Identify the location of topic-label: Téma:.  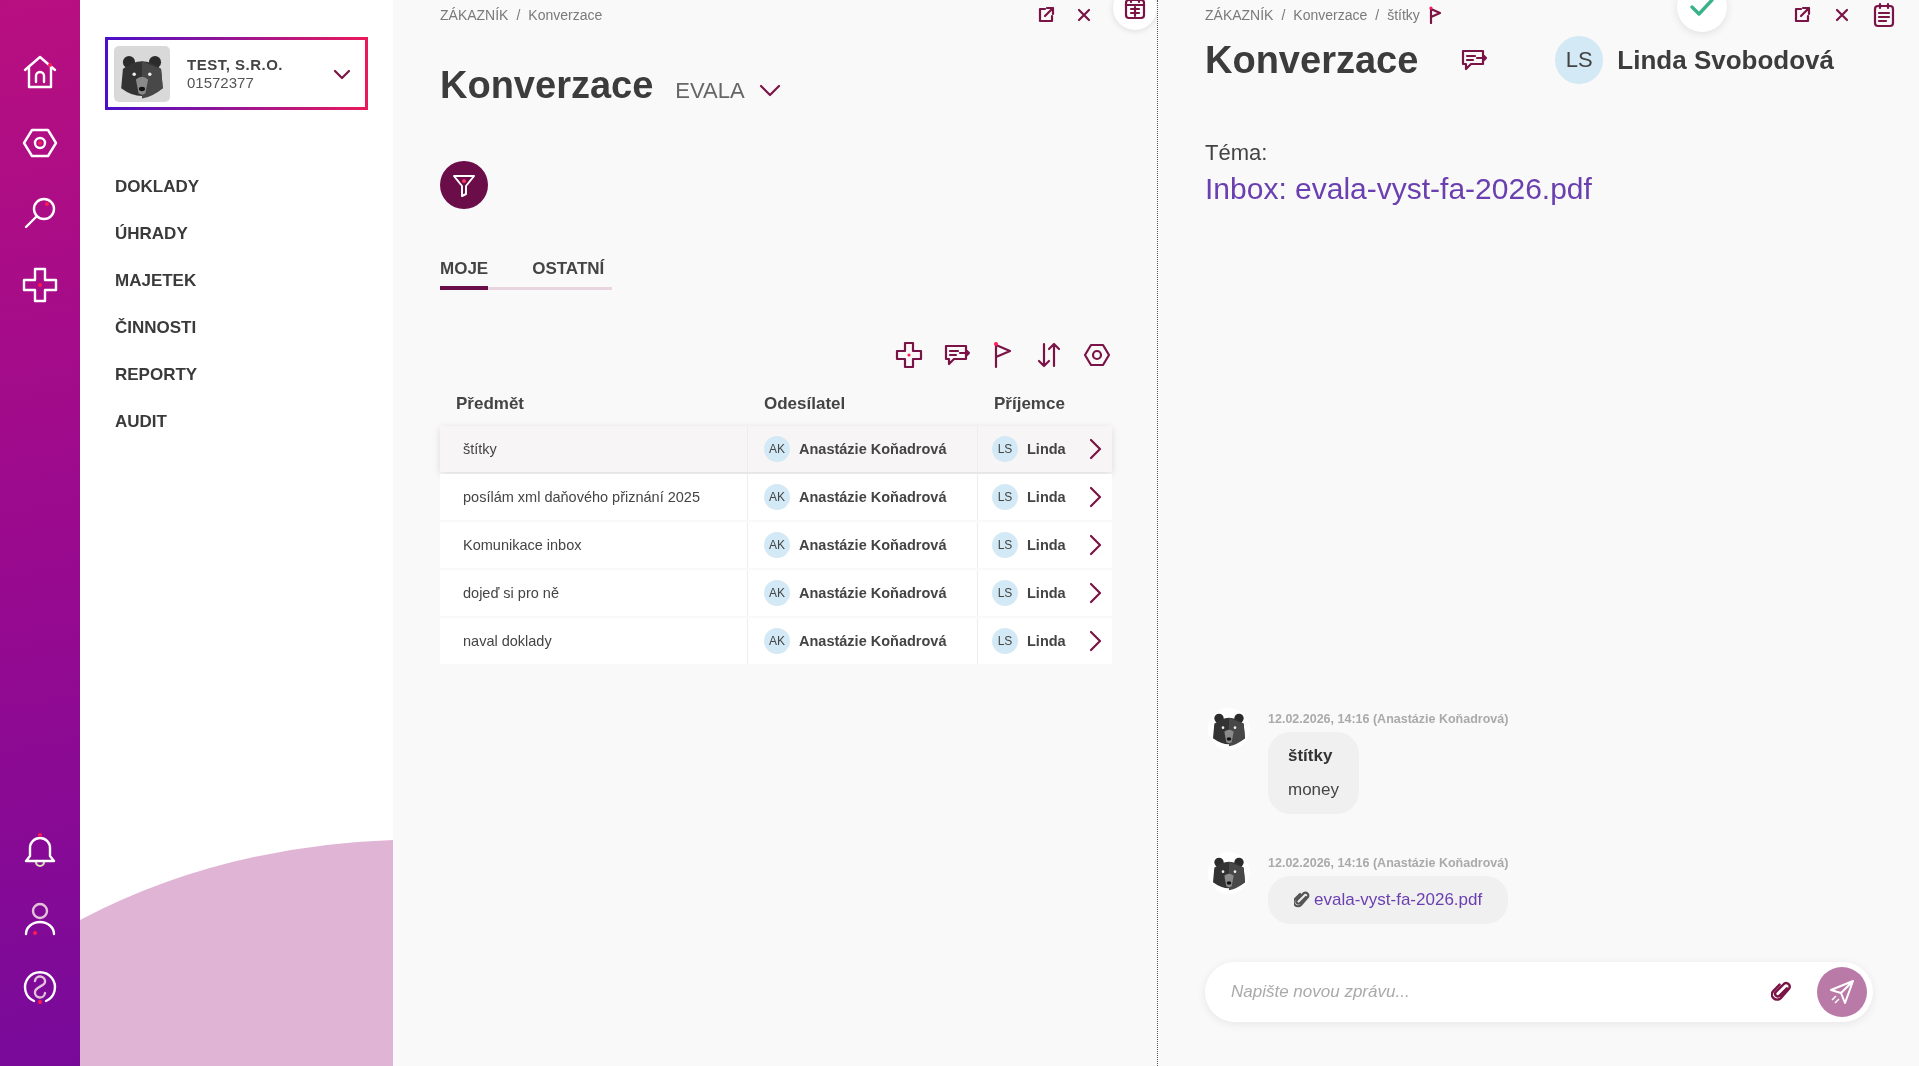
(1237, 153).